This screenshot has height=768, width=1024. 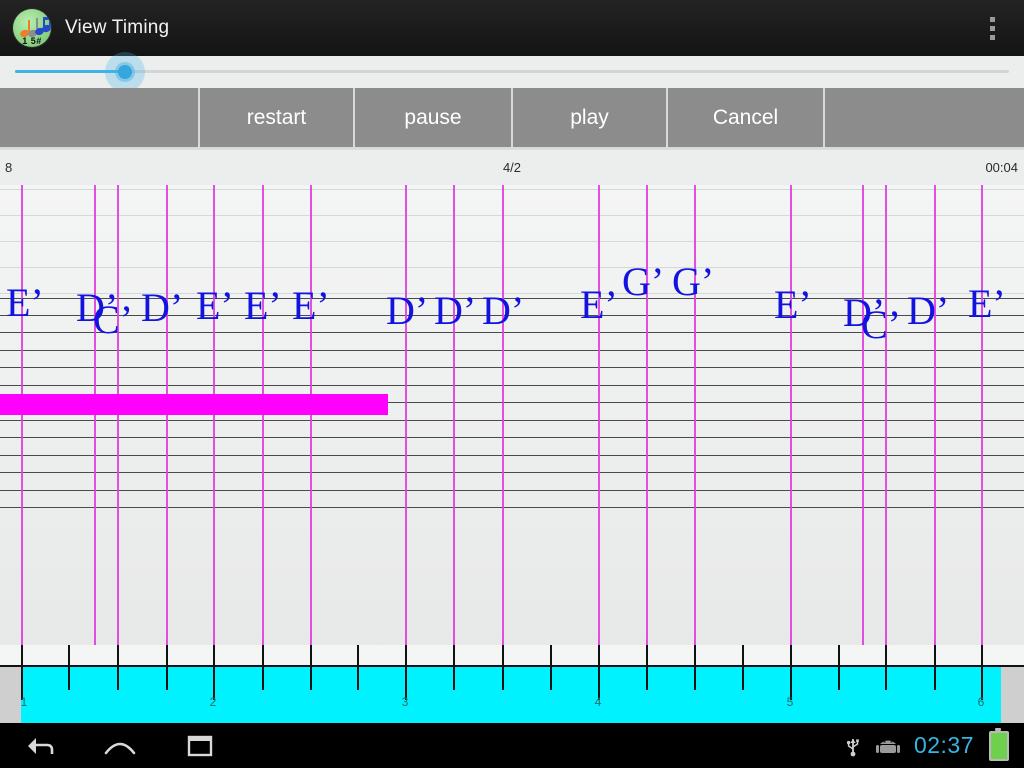 I want to click on score-info-row: 8 4/2 00:04, so click(x=512, y=167).